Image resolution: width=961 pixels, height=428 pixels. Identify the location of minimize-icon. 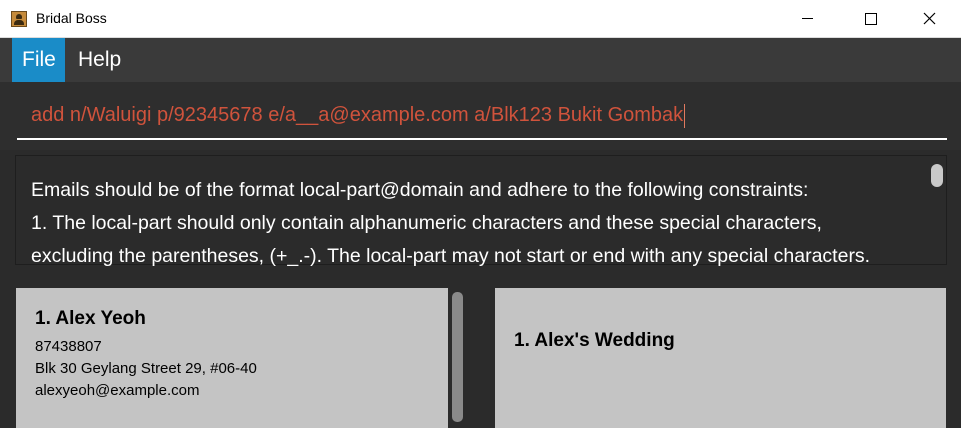
(807, 18).